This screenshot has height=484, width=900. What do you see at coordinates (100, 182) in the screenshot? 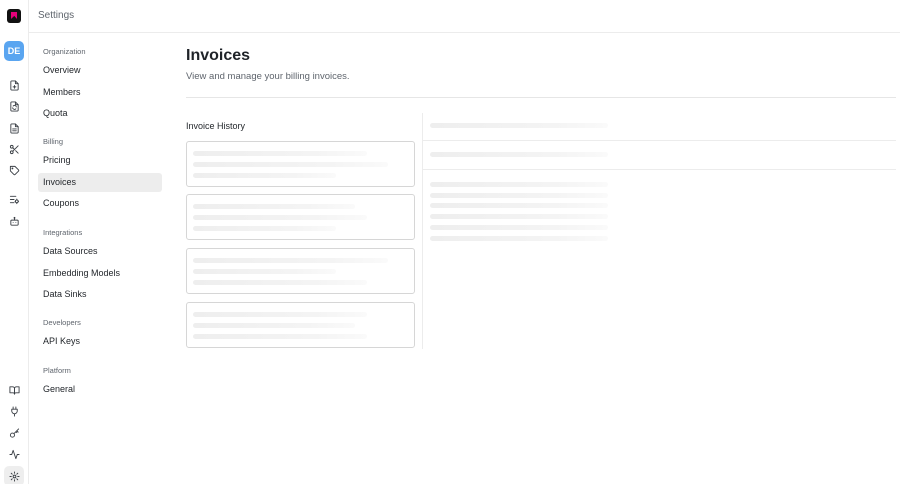
I see `sidebar-item-invoices: Invoices` at bounding box center [100, 182].